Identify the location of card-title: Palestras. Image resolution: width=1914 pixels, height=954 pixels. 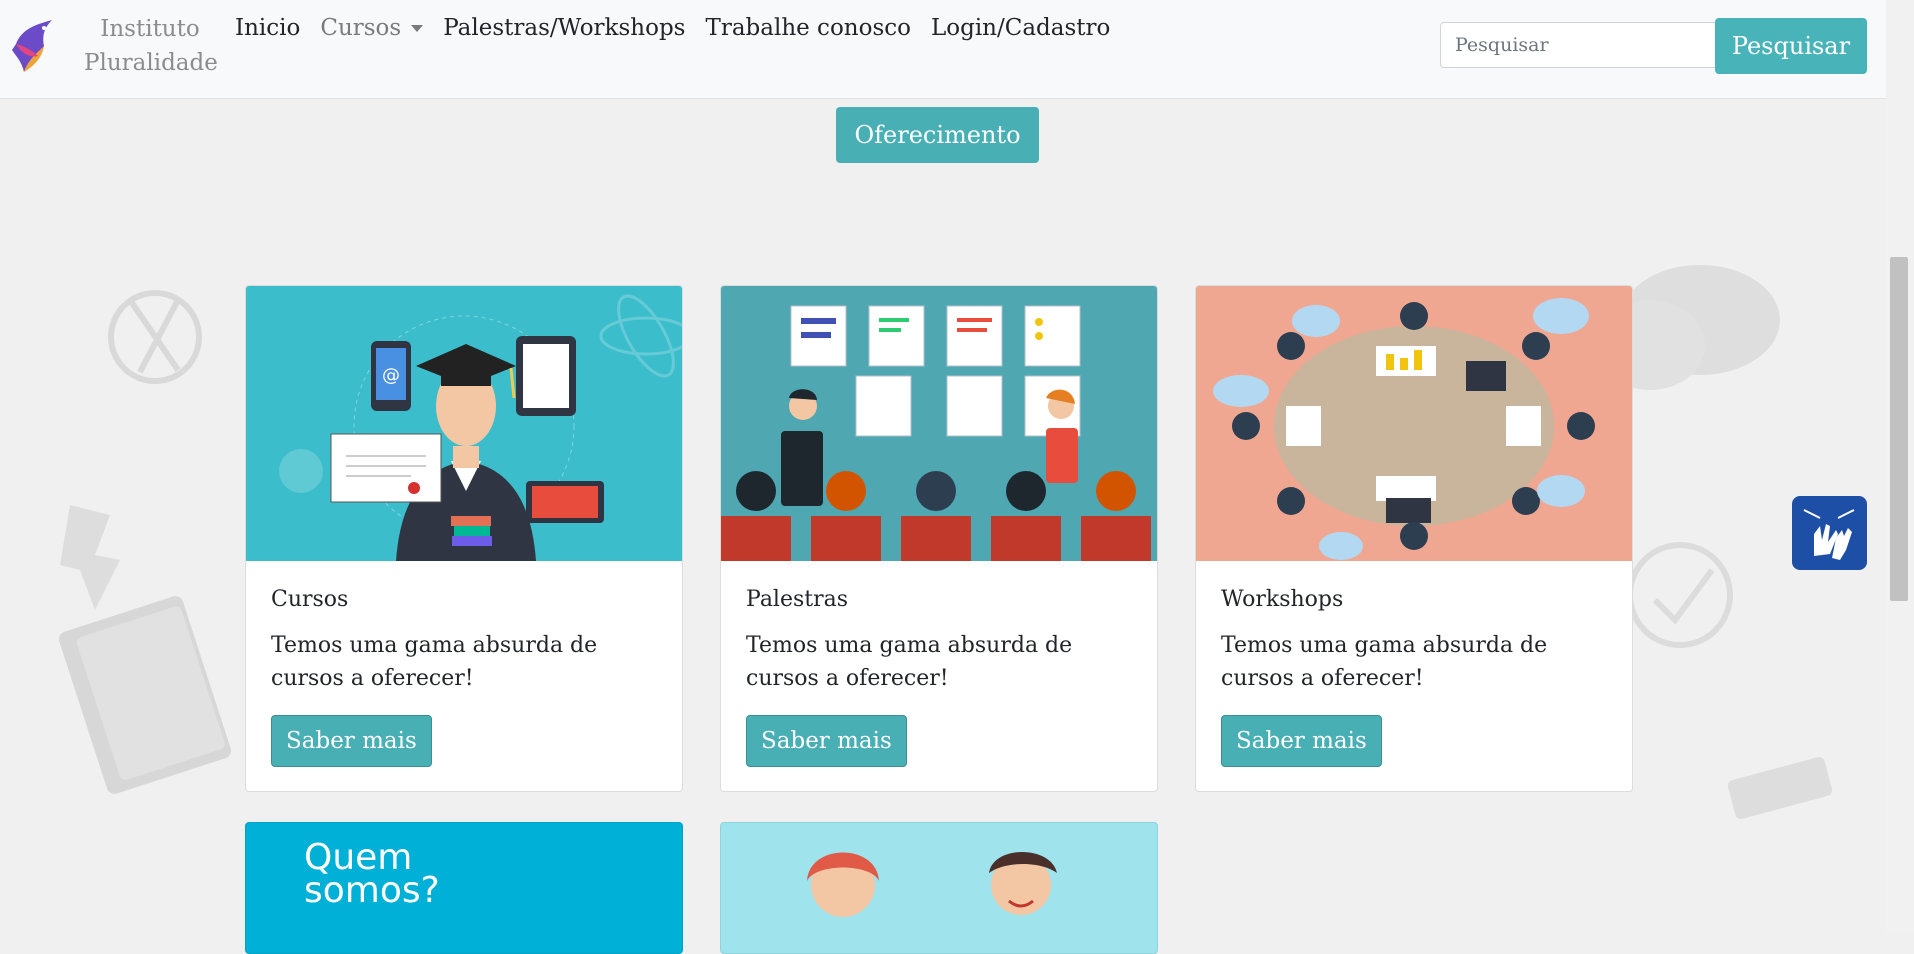
(797, 599).